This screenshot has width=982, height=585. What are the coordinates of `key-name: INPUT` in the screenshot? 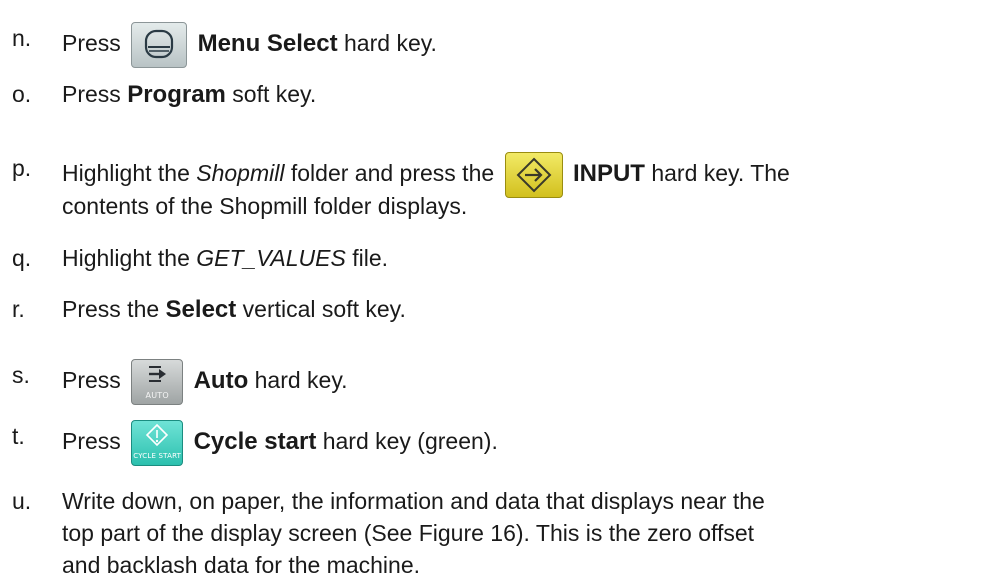 It's located at (608, 174).